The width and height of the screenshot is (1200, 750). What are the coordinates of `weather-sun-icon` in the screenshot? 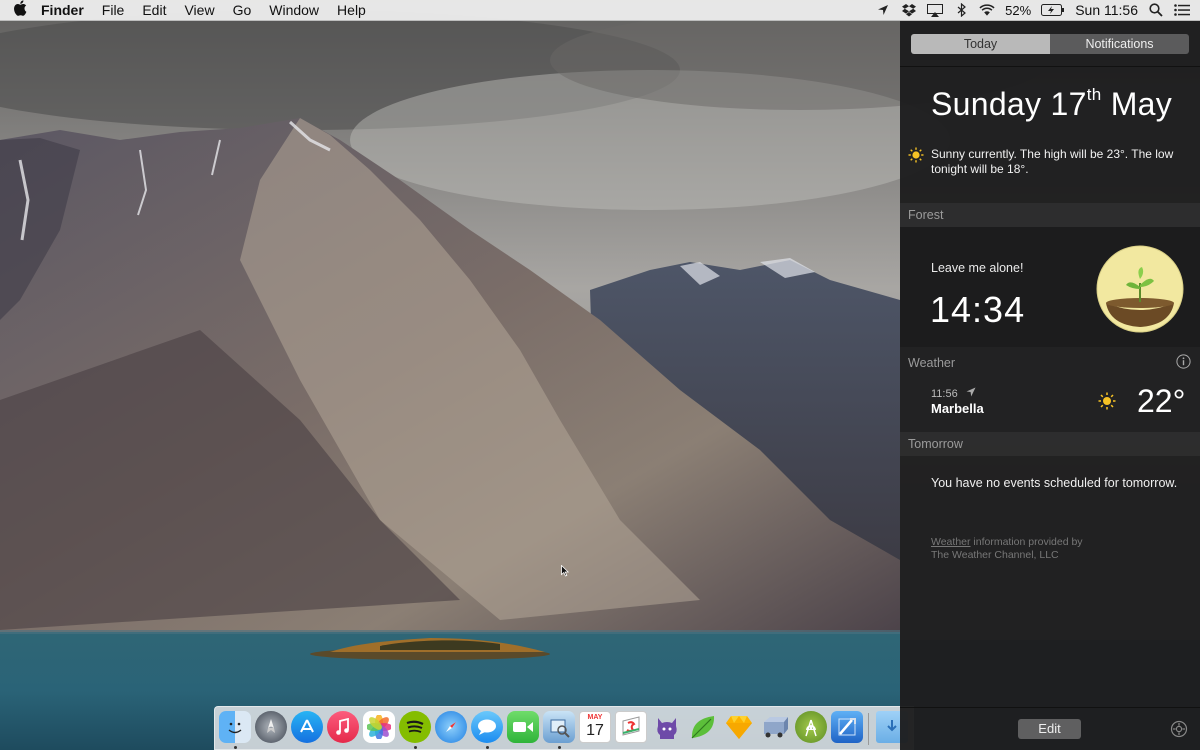 It's located at (1107, 401).